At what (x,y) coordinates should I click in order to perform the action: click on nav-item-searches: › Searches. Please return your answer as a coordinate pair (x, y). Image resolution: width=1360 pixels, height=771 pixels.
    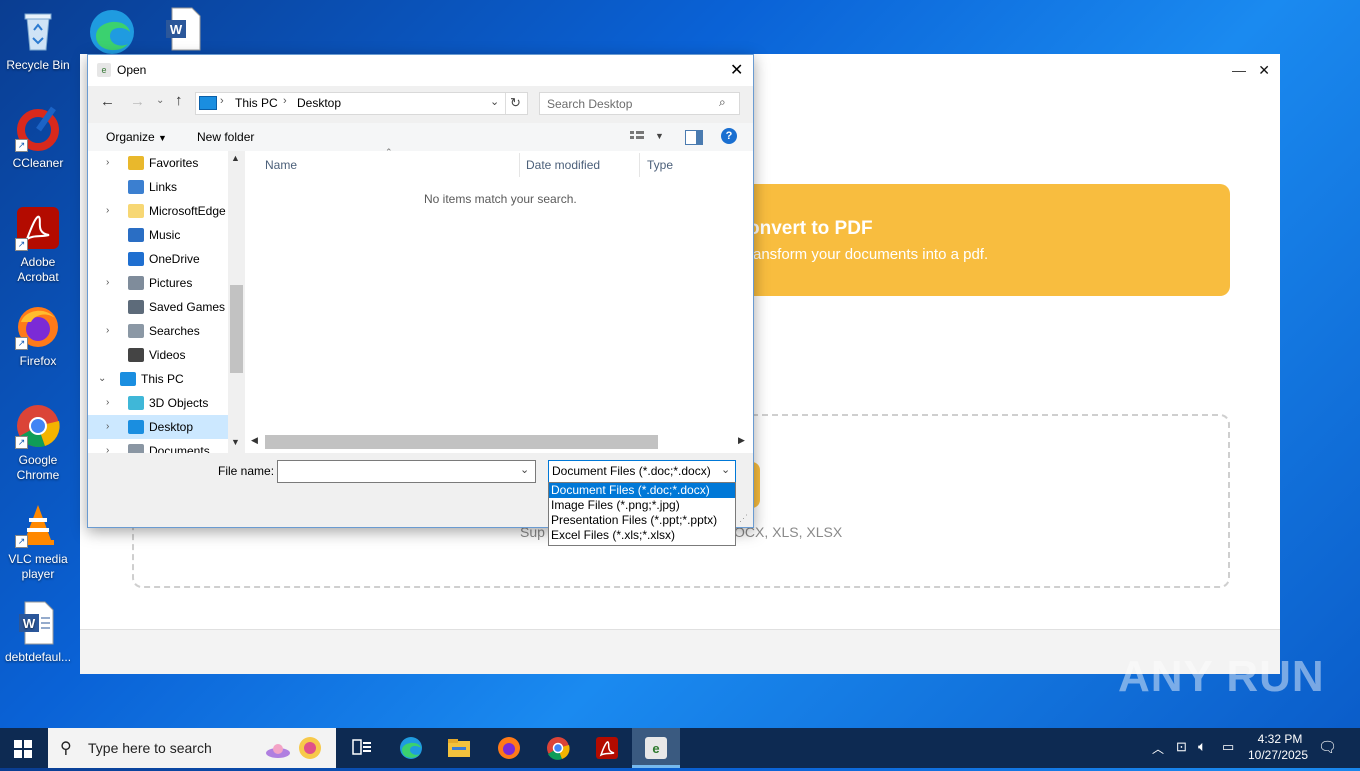
    Looking at the image, I should click on (158, 331).